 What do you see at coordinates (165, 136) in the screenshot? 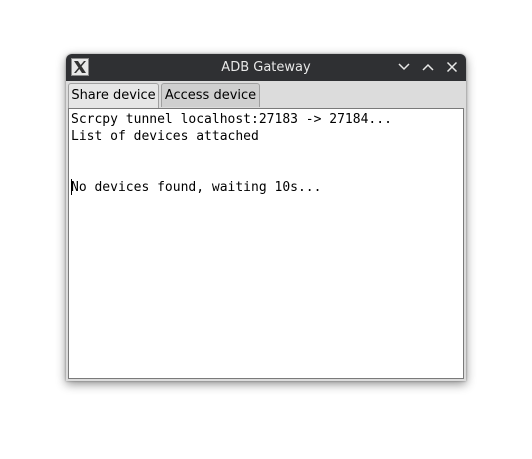
I see `log-line: List of devices attached` at bounding box center [165, 136].